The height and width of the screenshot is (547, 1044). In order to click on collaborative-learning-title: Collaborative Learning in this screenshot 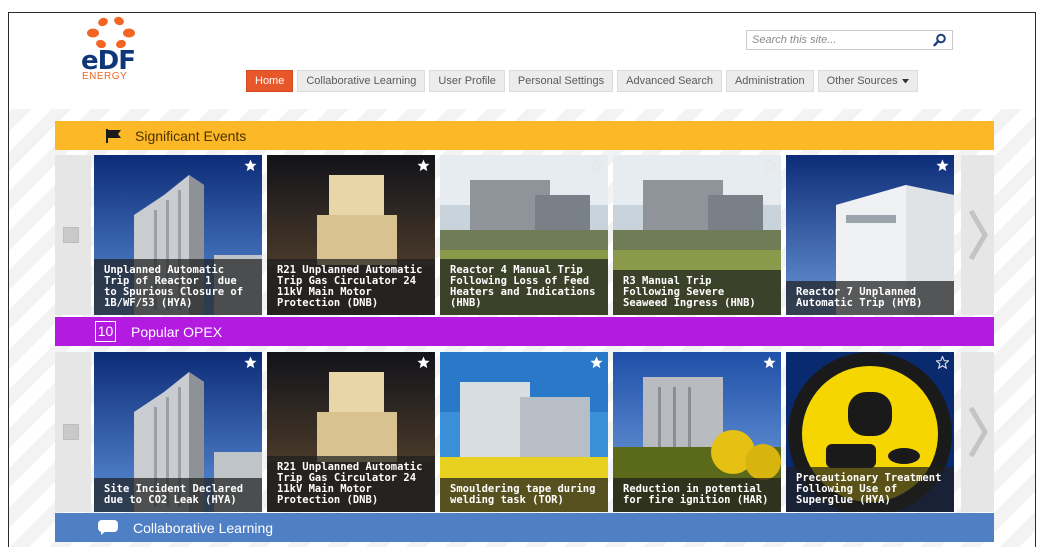, I will do `click(203, 527)`.